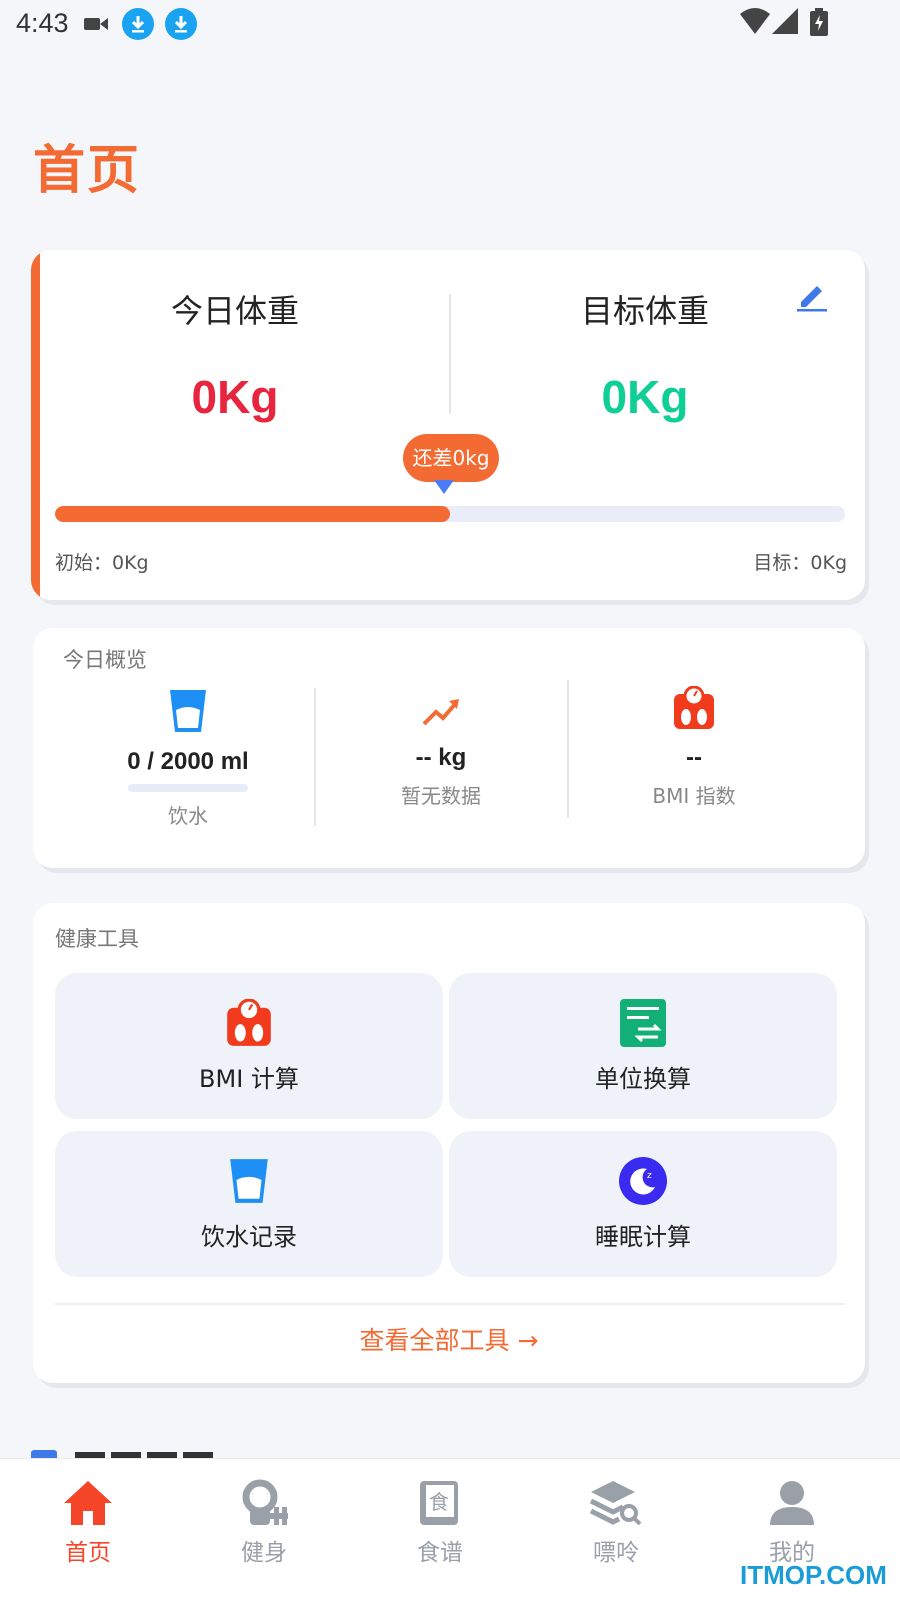  Describe the element at coordinates (234, 311) in the screenshot. I see `today-weight-label: 今日体重` at that location.